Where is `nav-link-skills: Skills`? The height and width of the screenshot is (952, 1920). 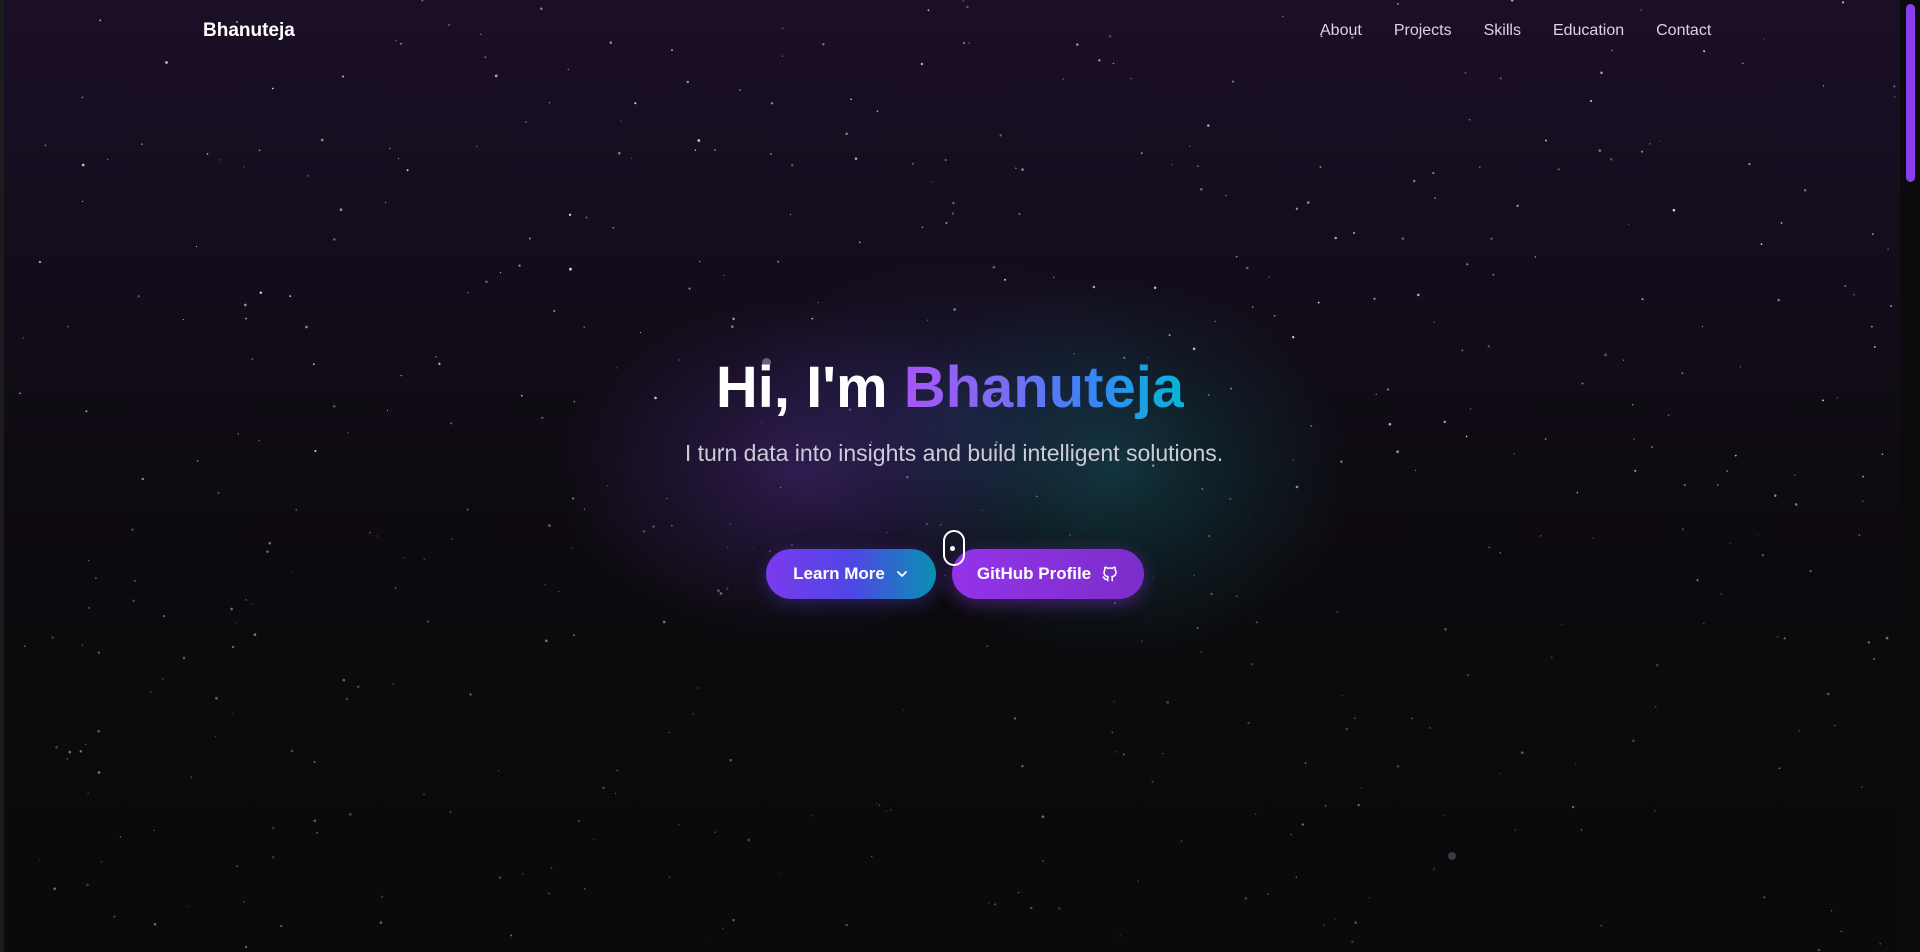
nav-link-skills: Skills is located at coordinates (1502, 31).